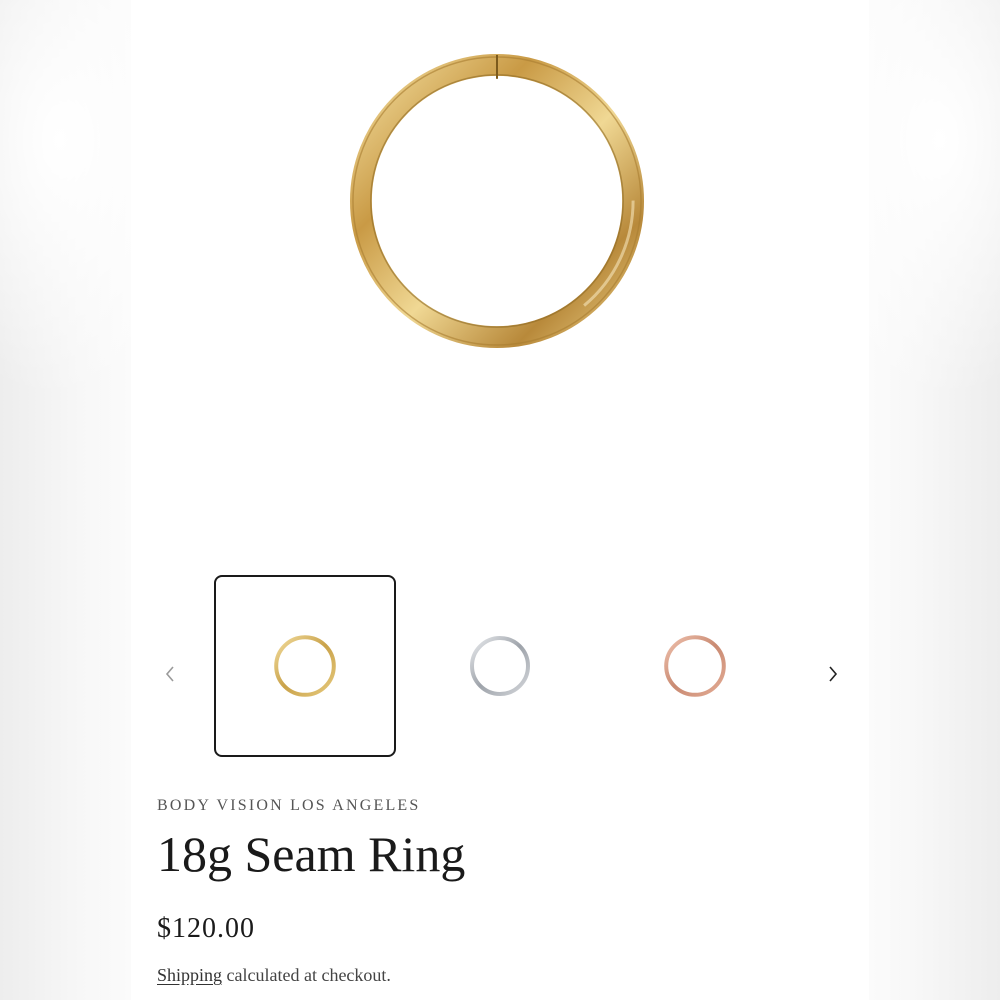 This screenshot has width=1000, height=1000. I want to click on rose-gold-ring-icon, so click(695, 666).